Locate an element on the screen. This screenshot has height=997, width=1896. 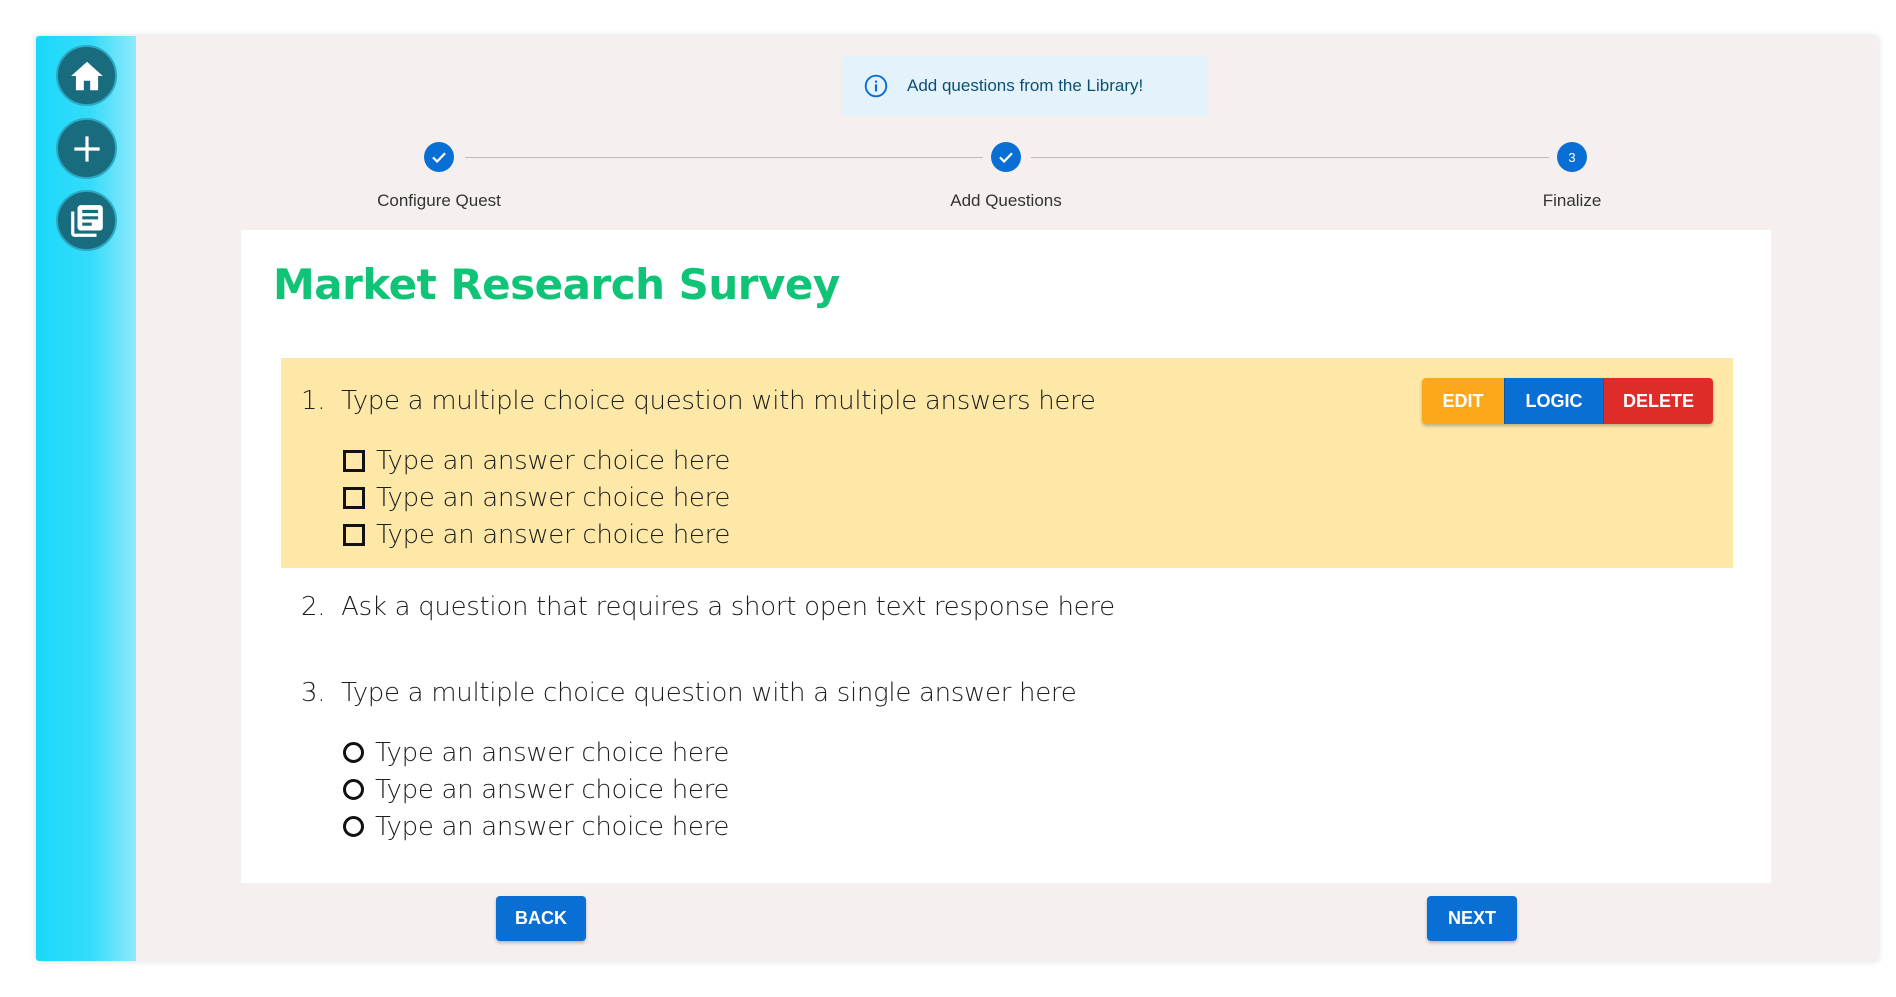
progress-stepper: 3 Configure Quest Add Questions Finalize is located at coordinates (957, 179).